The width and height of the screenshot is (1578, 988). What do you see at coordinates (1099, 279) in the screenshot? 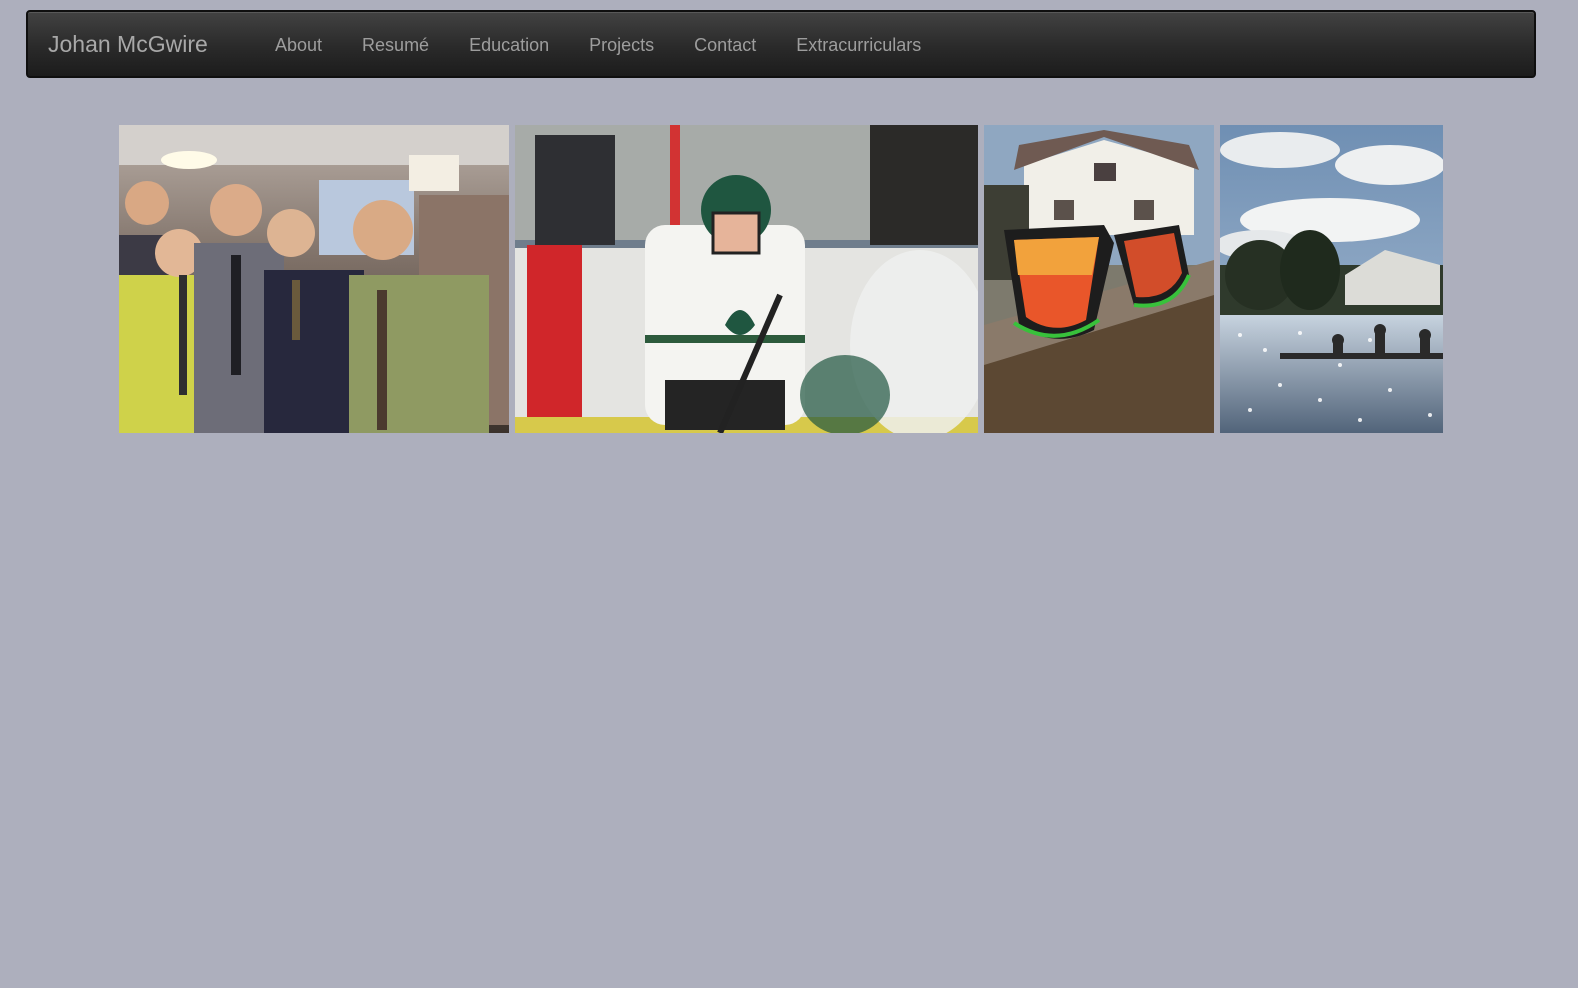
I see `sunglasses-photo` at bounding box center [1099, 279].